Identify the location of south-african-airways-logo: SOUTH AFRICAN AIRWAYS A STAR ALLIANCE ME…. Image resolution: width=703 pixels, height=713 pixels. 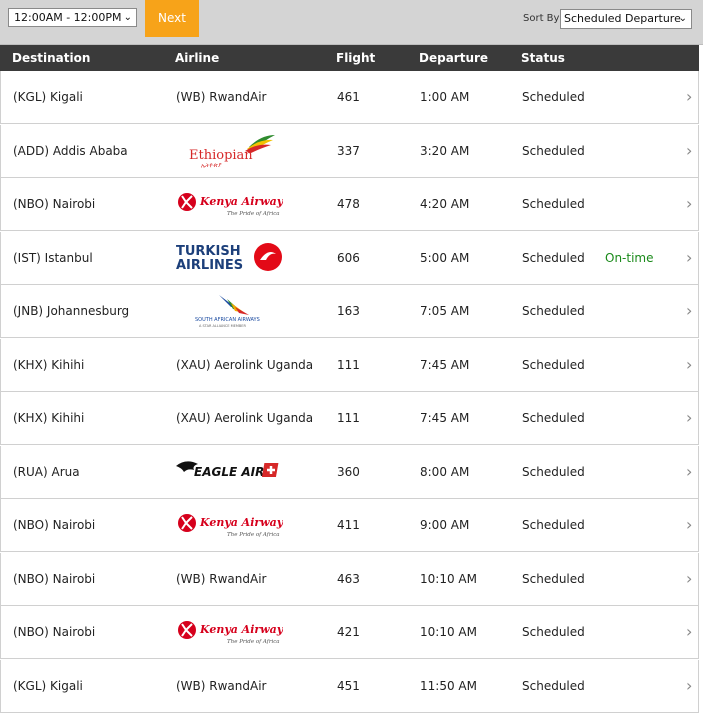
(227, 311).